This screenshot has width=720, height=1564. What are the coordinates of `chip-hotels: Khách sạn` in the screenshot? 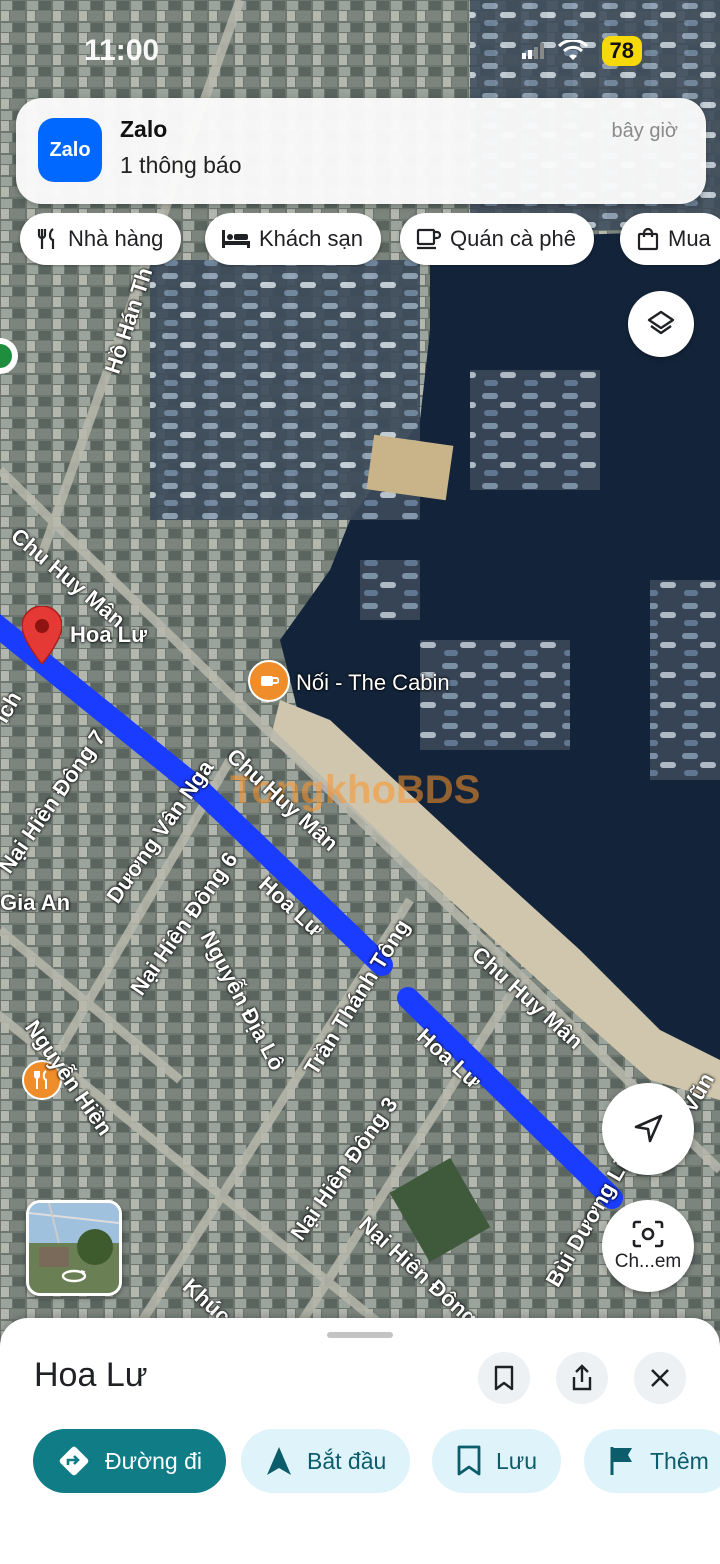 It's located at (293, 239).